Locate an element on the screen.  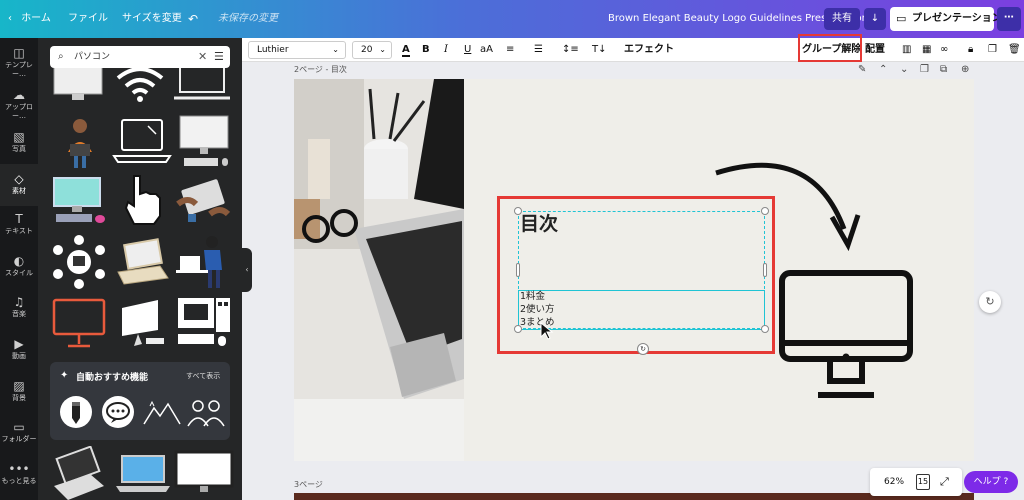
page-count-badge: 15 is located at coordinates (923, 482).